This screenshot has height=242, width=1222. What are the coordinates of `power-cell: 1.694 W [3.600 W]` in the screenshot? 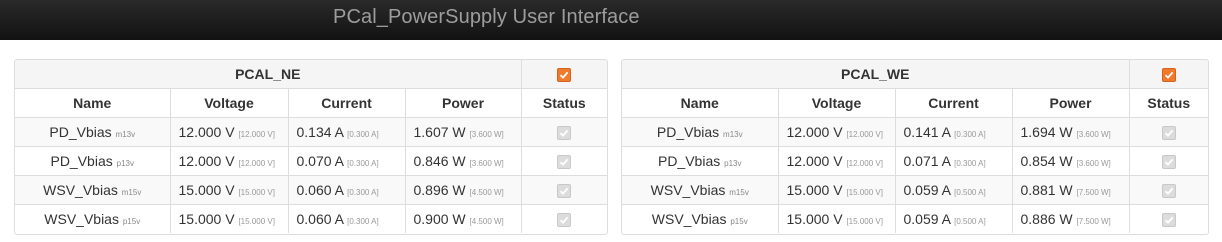 It's located at (1070, 132).